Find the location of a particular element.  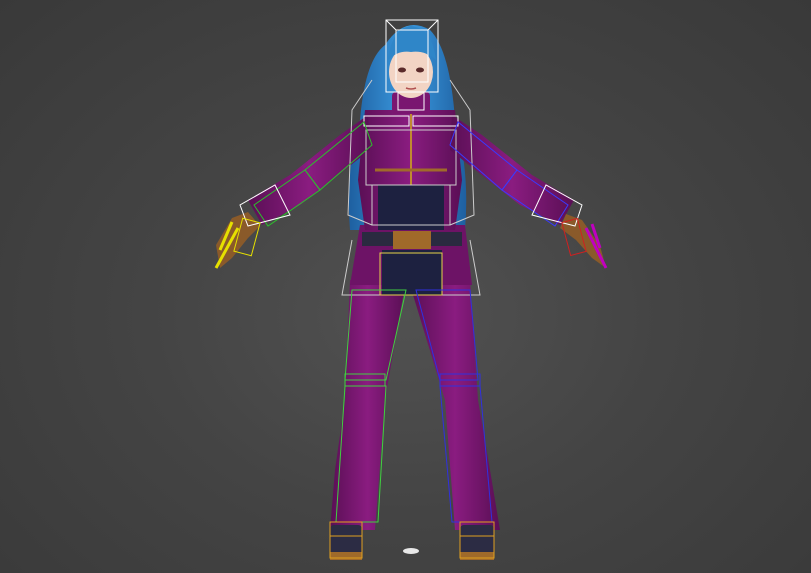

right-arm is located at coordinates (512, 170).